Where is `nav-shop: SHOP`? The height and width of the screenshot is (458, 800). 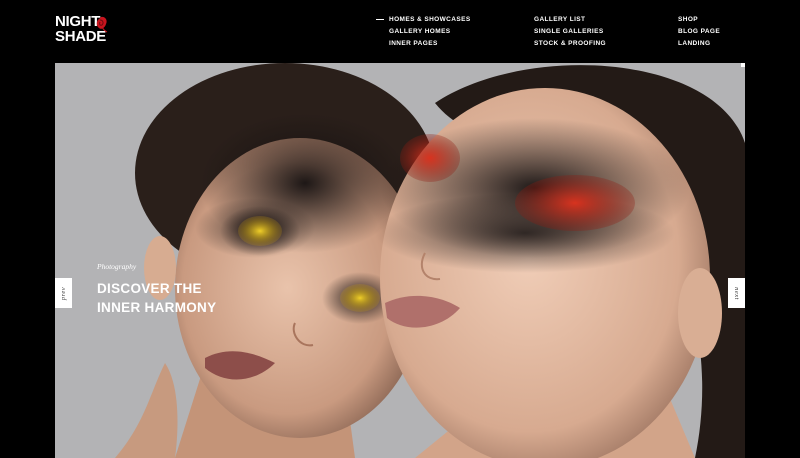 nav-shop: SHOP is located at coordinates (699, 20).